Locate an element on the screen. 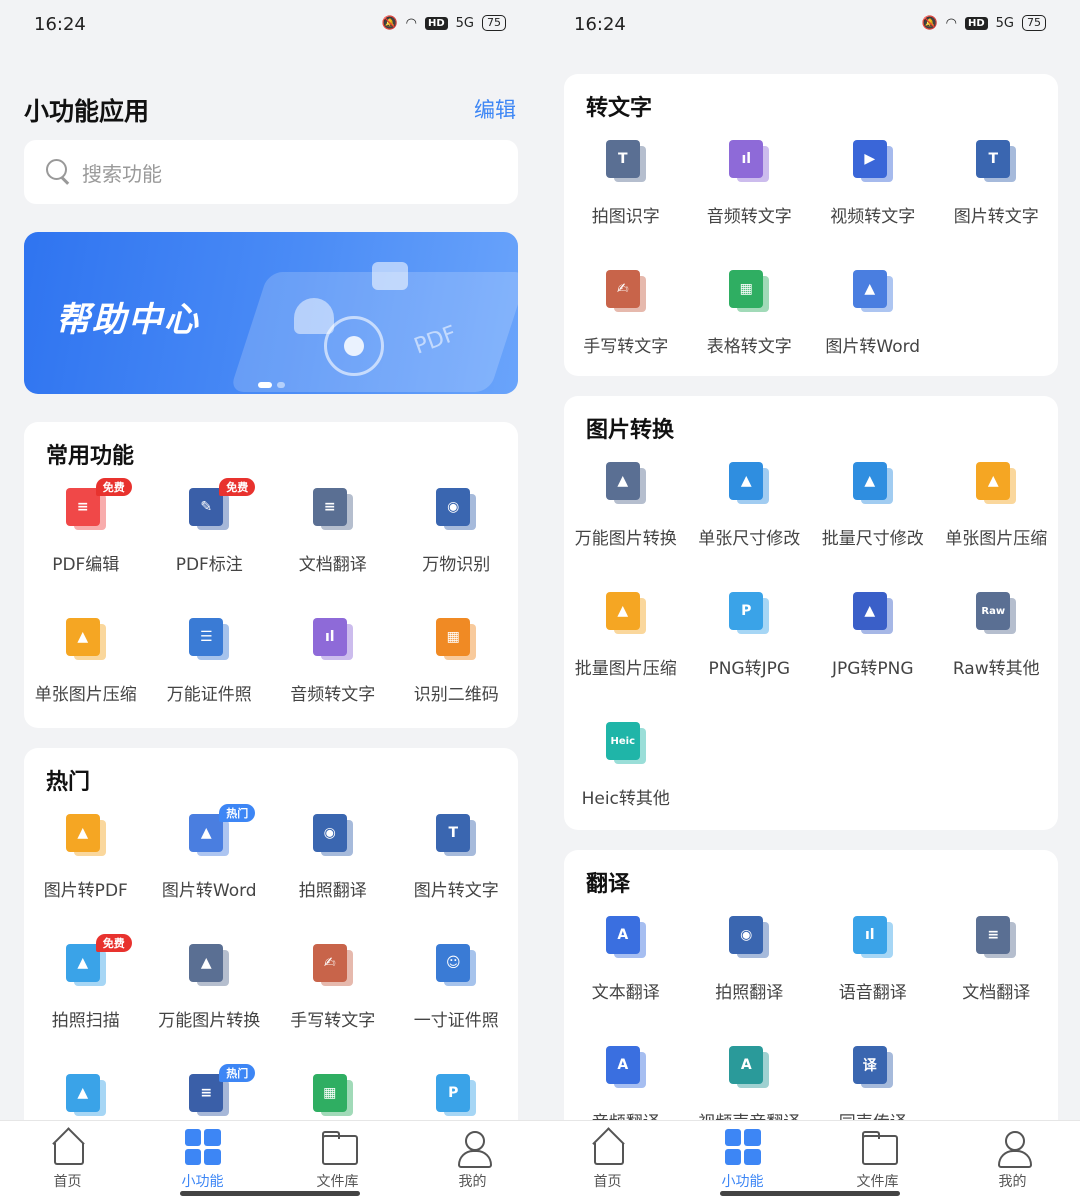 This screenshot has width=1080, height=1200. function-item: Heic Heic转其他 is located at coordinates (626, 771).